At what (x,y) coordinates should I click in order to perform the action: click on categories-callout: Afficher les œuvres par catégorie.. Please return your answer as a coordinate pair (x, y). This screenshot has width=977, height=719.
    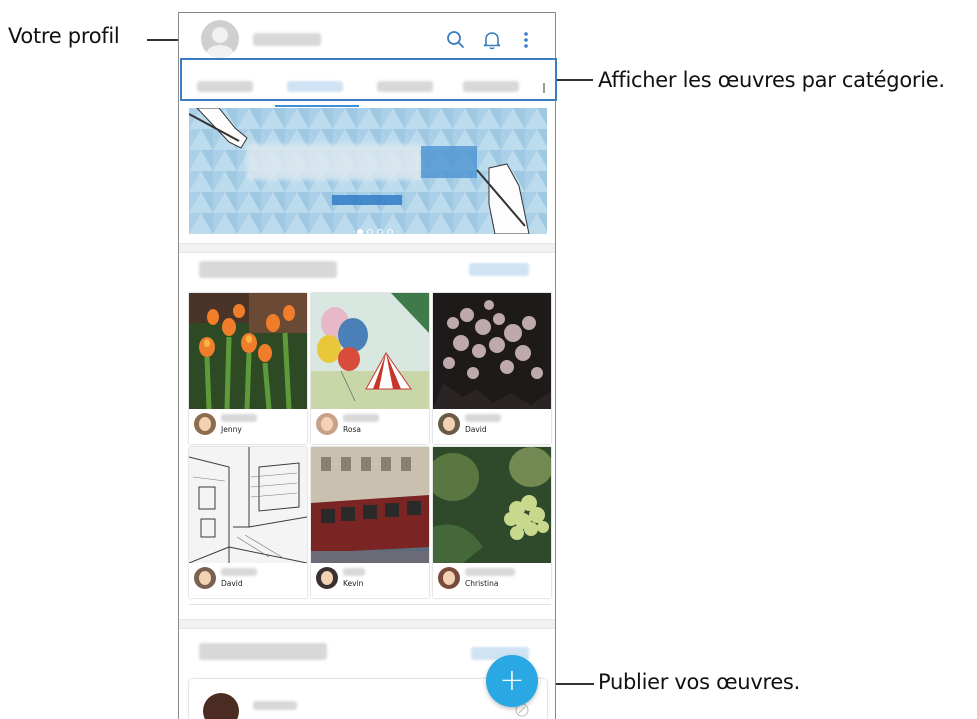
    Looking at the image, I should click on (771, 80).